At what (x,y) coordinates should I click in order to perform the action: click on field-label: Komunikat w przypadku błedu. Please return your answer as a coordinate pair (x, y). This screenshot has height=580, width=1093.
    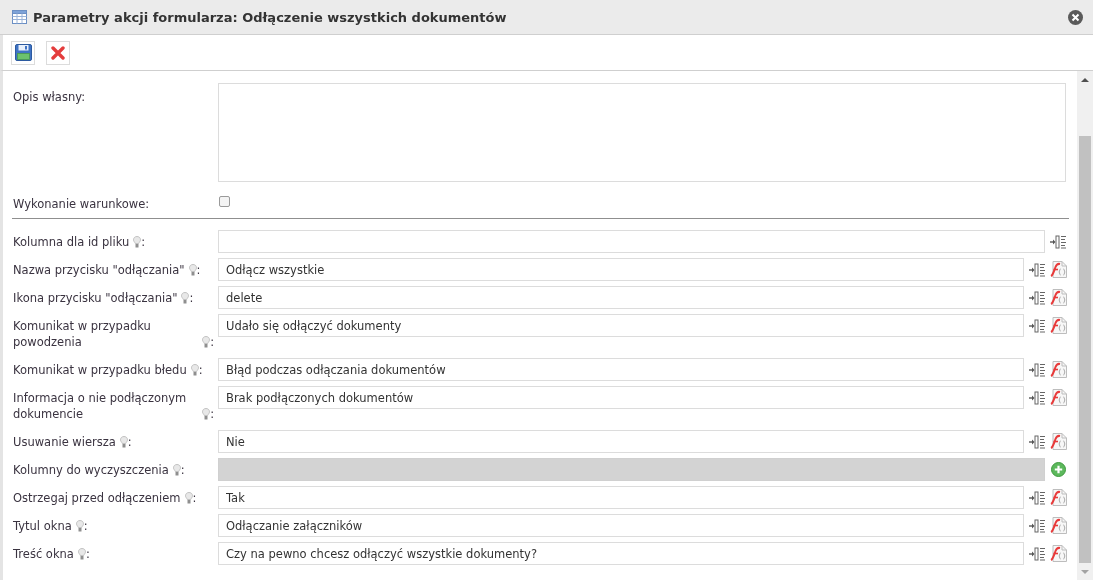
    Looking at the image, I should click on (100, 370).